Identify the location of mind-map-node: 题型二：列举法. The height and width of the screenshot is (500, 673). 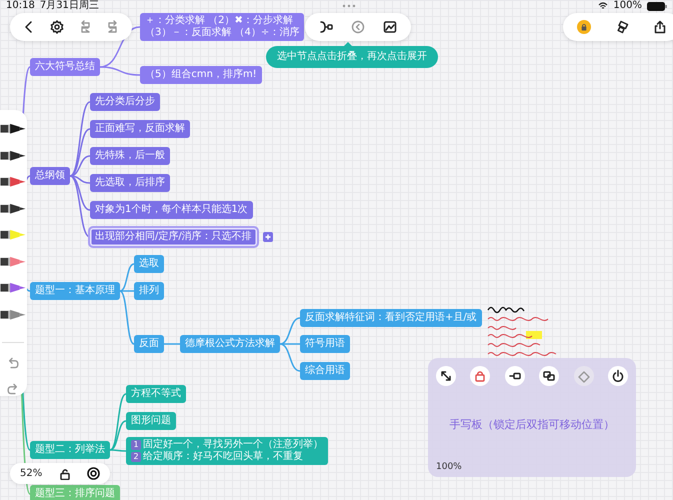
(70, 450).